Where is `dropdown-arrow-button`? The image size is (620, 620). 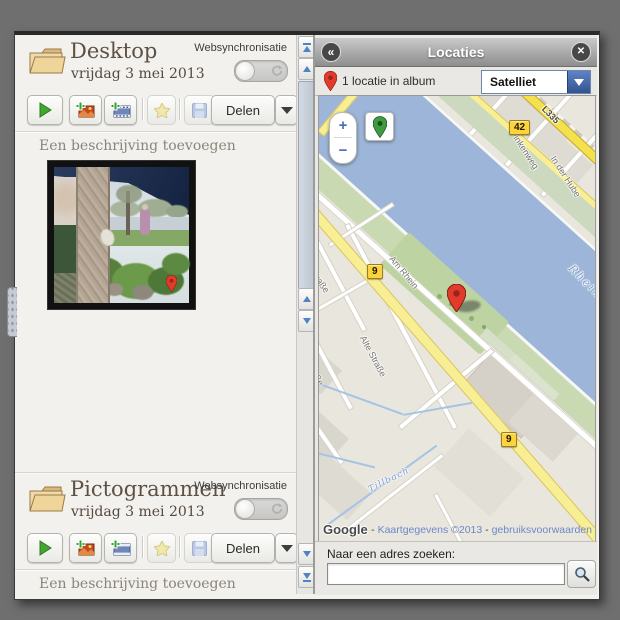
dropdown-arrow-button is located at coordinates (578, 82).